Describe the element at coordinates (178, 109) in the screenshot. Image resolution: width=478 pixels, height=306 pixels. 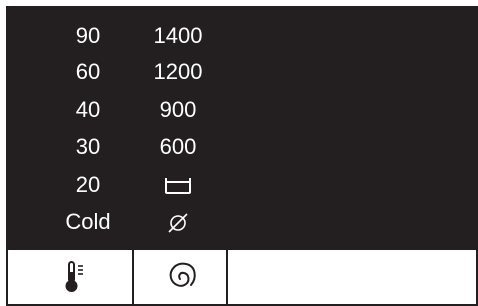
I see `spin-option: 900` at that location.